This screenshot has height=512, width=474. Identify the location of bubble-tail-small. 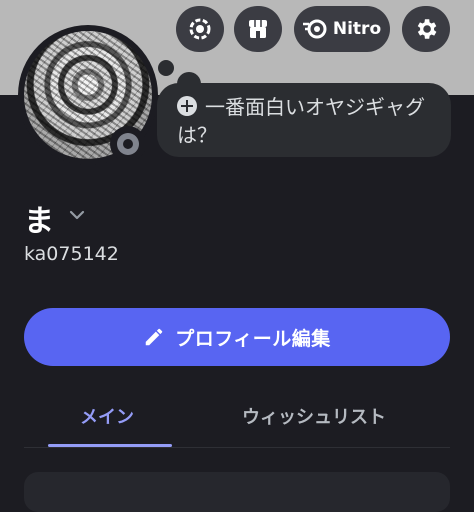
(166, 68).